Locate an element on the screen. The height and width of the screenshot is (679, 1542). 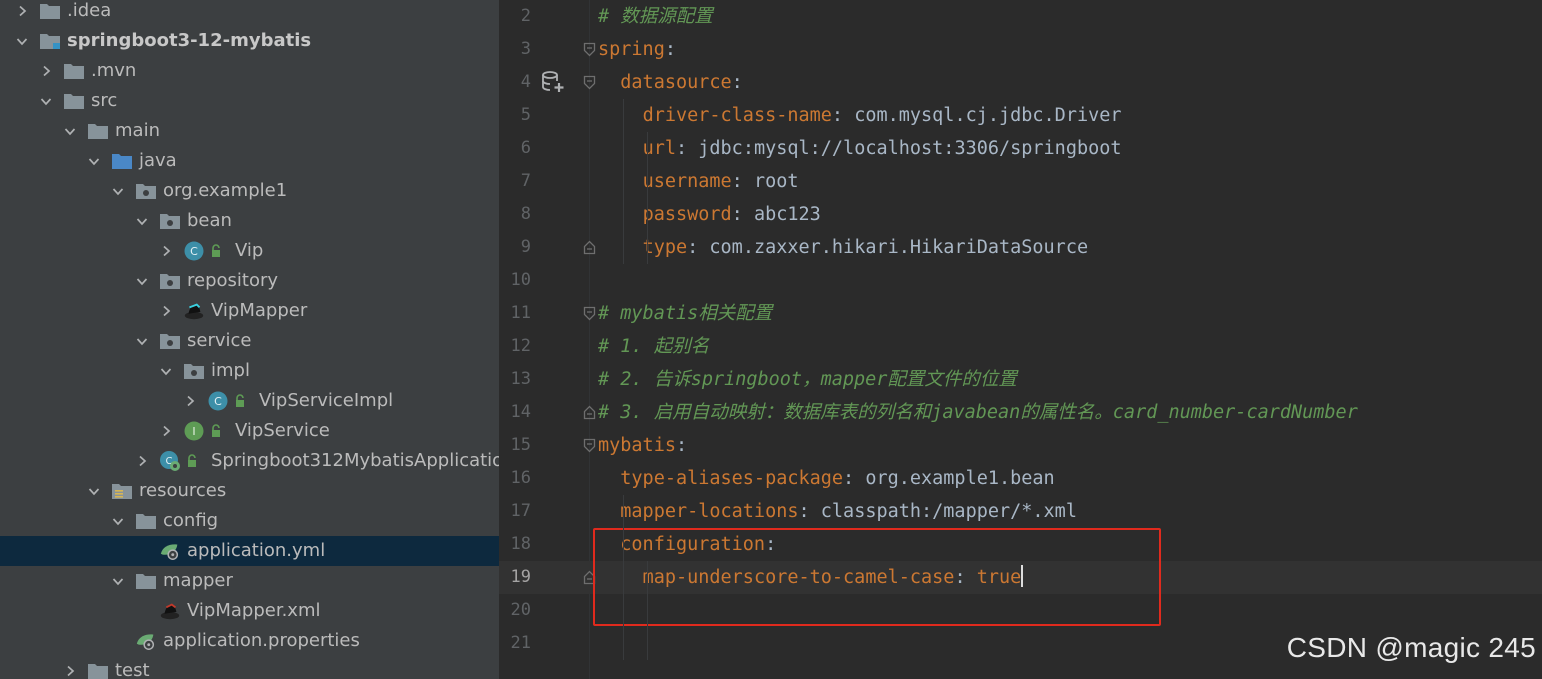
tree-item-vipserviceimpl: C VipServiceImpl is located at coordinates (249, 401).